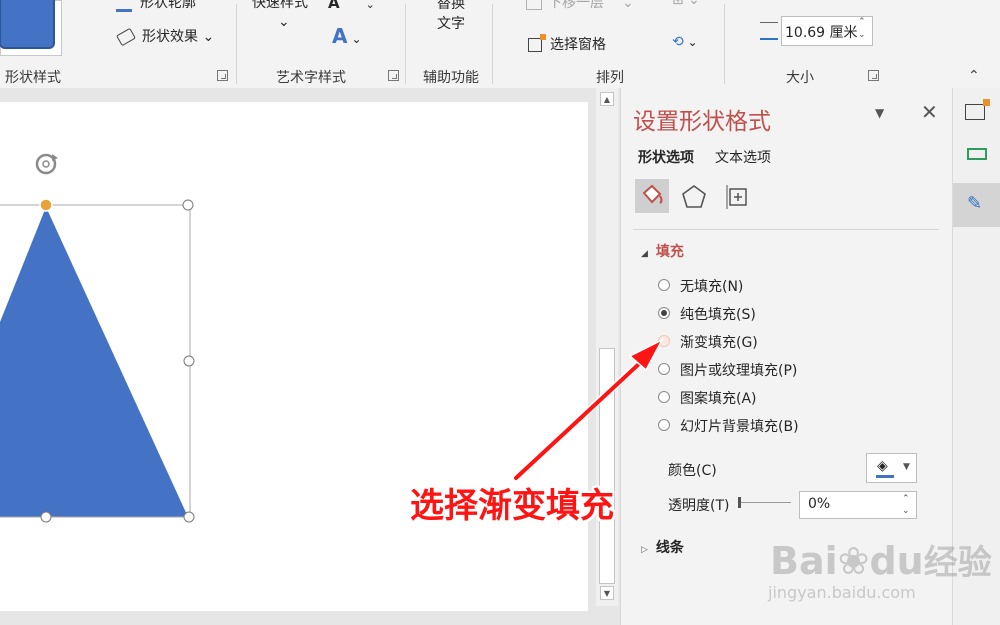  I want to click on watermark-url: jingyan.baidu.com, so click(842, 592).